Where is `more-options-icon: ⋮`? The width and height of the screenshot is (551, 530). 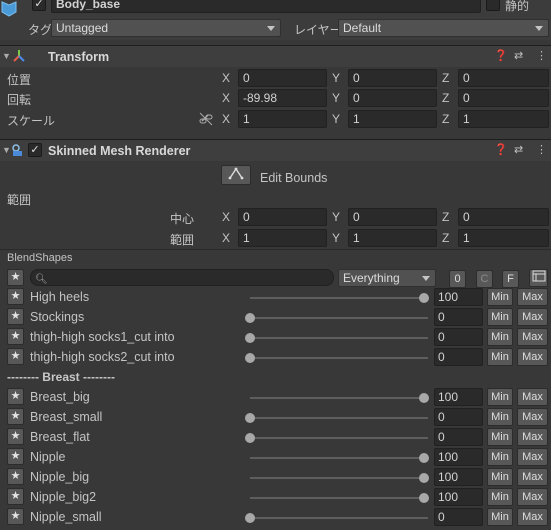
more-options-icon: ⋮ is located at coordinates (541, 149).